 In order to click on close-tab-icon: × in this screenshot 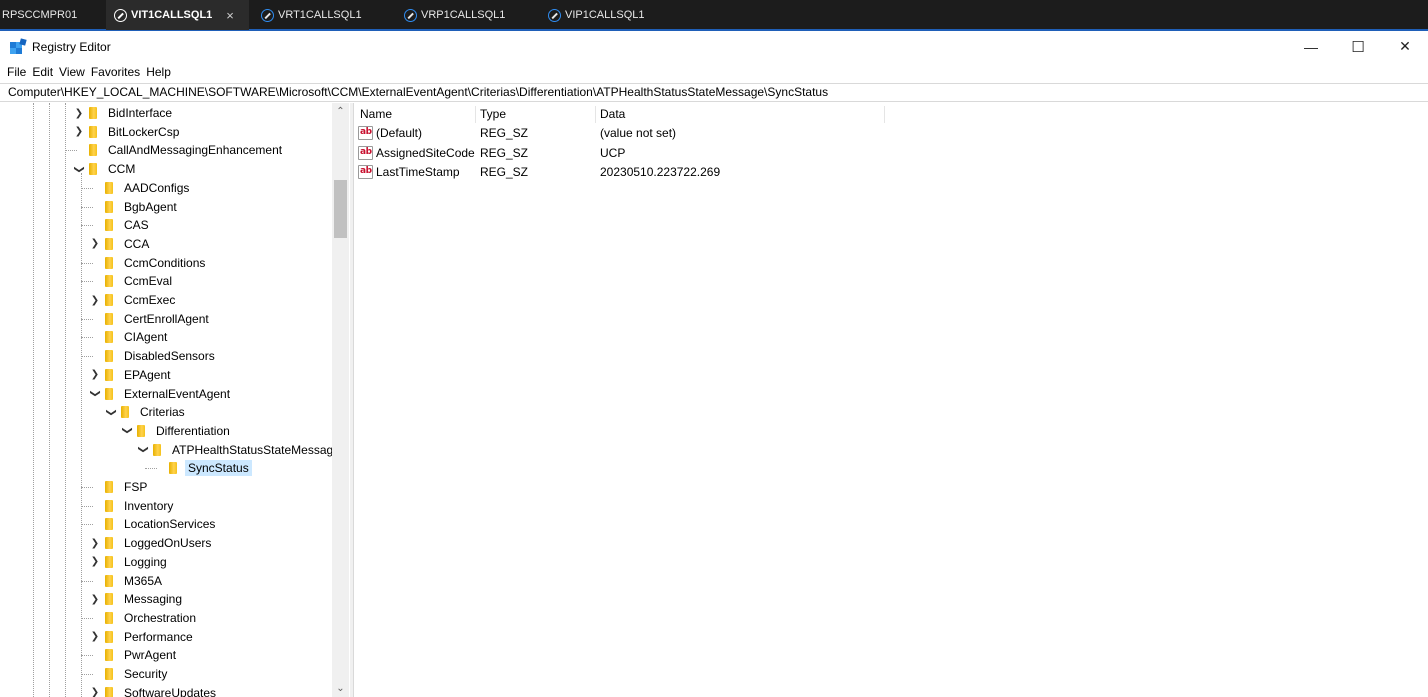, I will do `click(230, 15)`.